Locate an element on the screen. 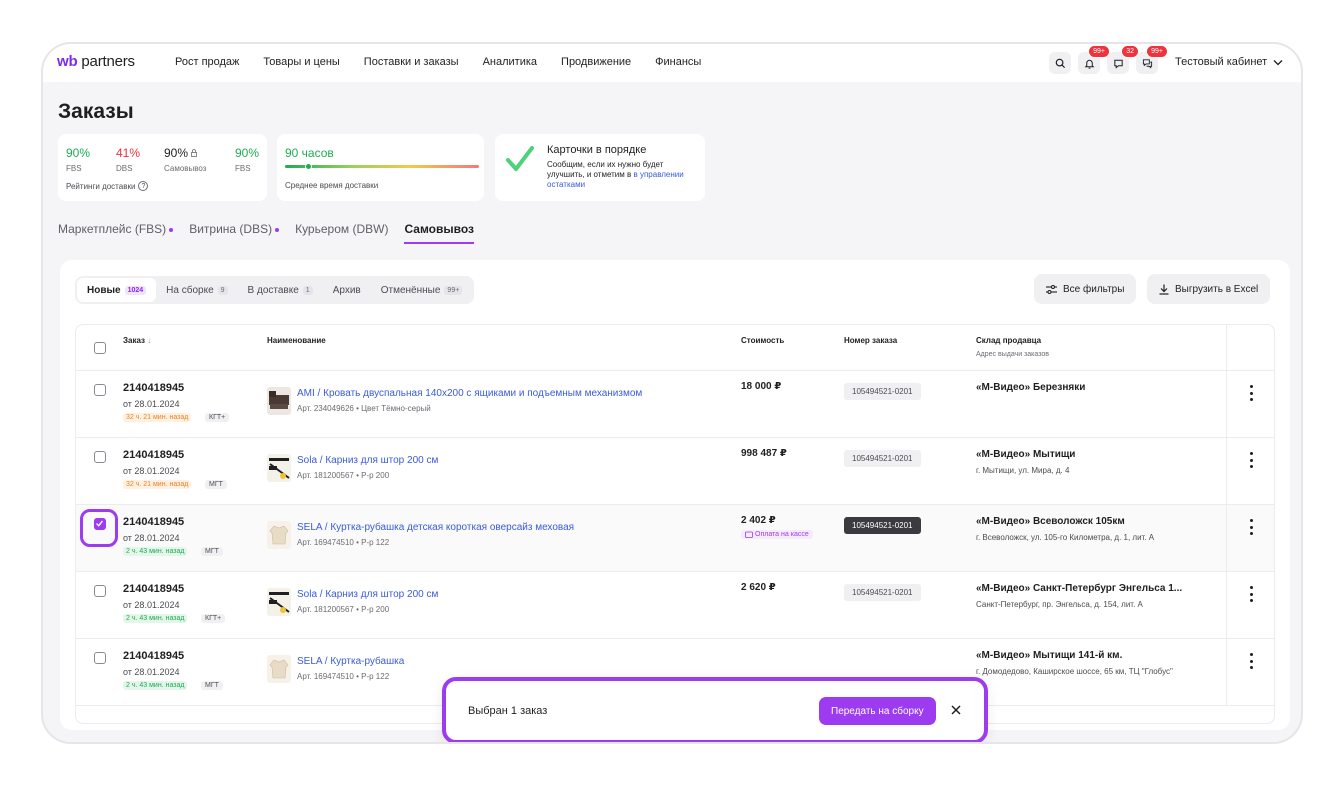  logo: wb partners is located at coordinates (96, 61).